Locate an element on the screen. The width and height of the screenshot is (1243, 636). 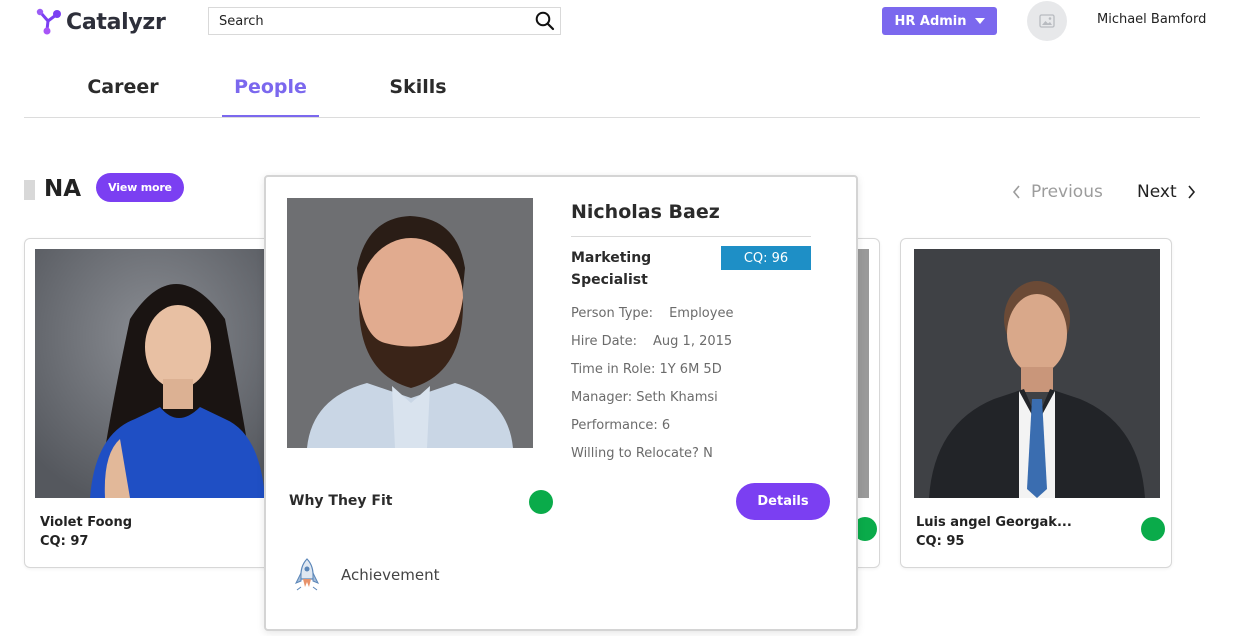
person-type-label: Person Type: is located at coordinates (612, 313).